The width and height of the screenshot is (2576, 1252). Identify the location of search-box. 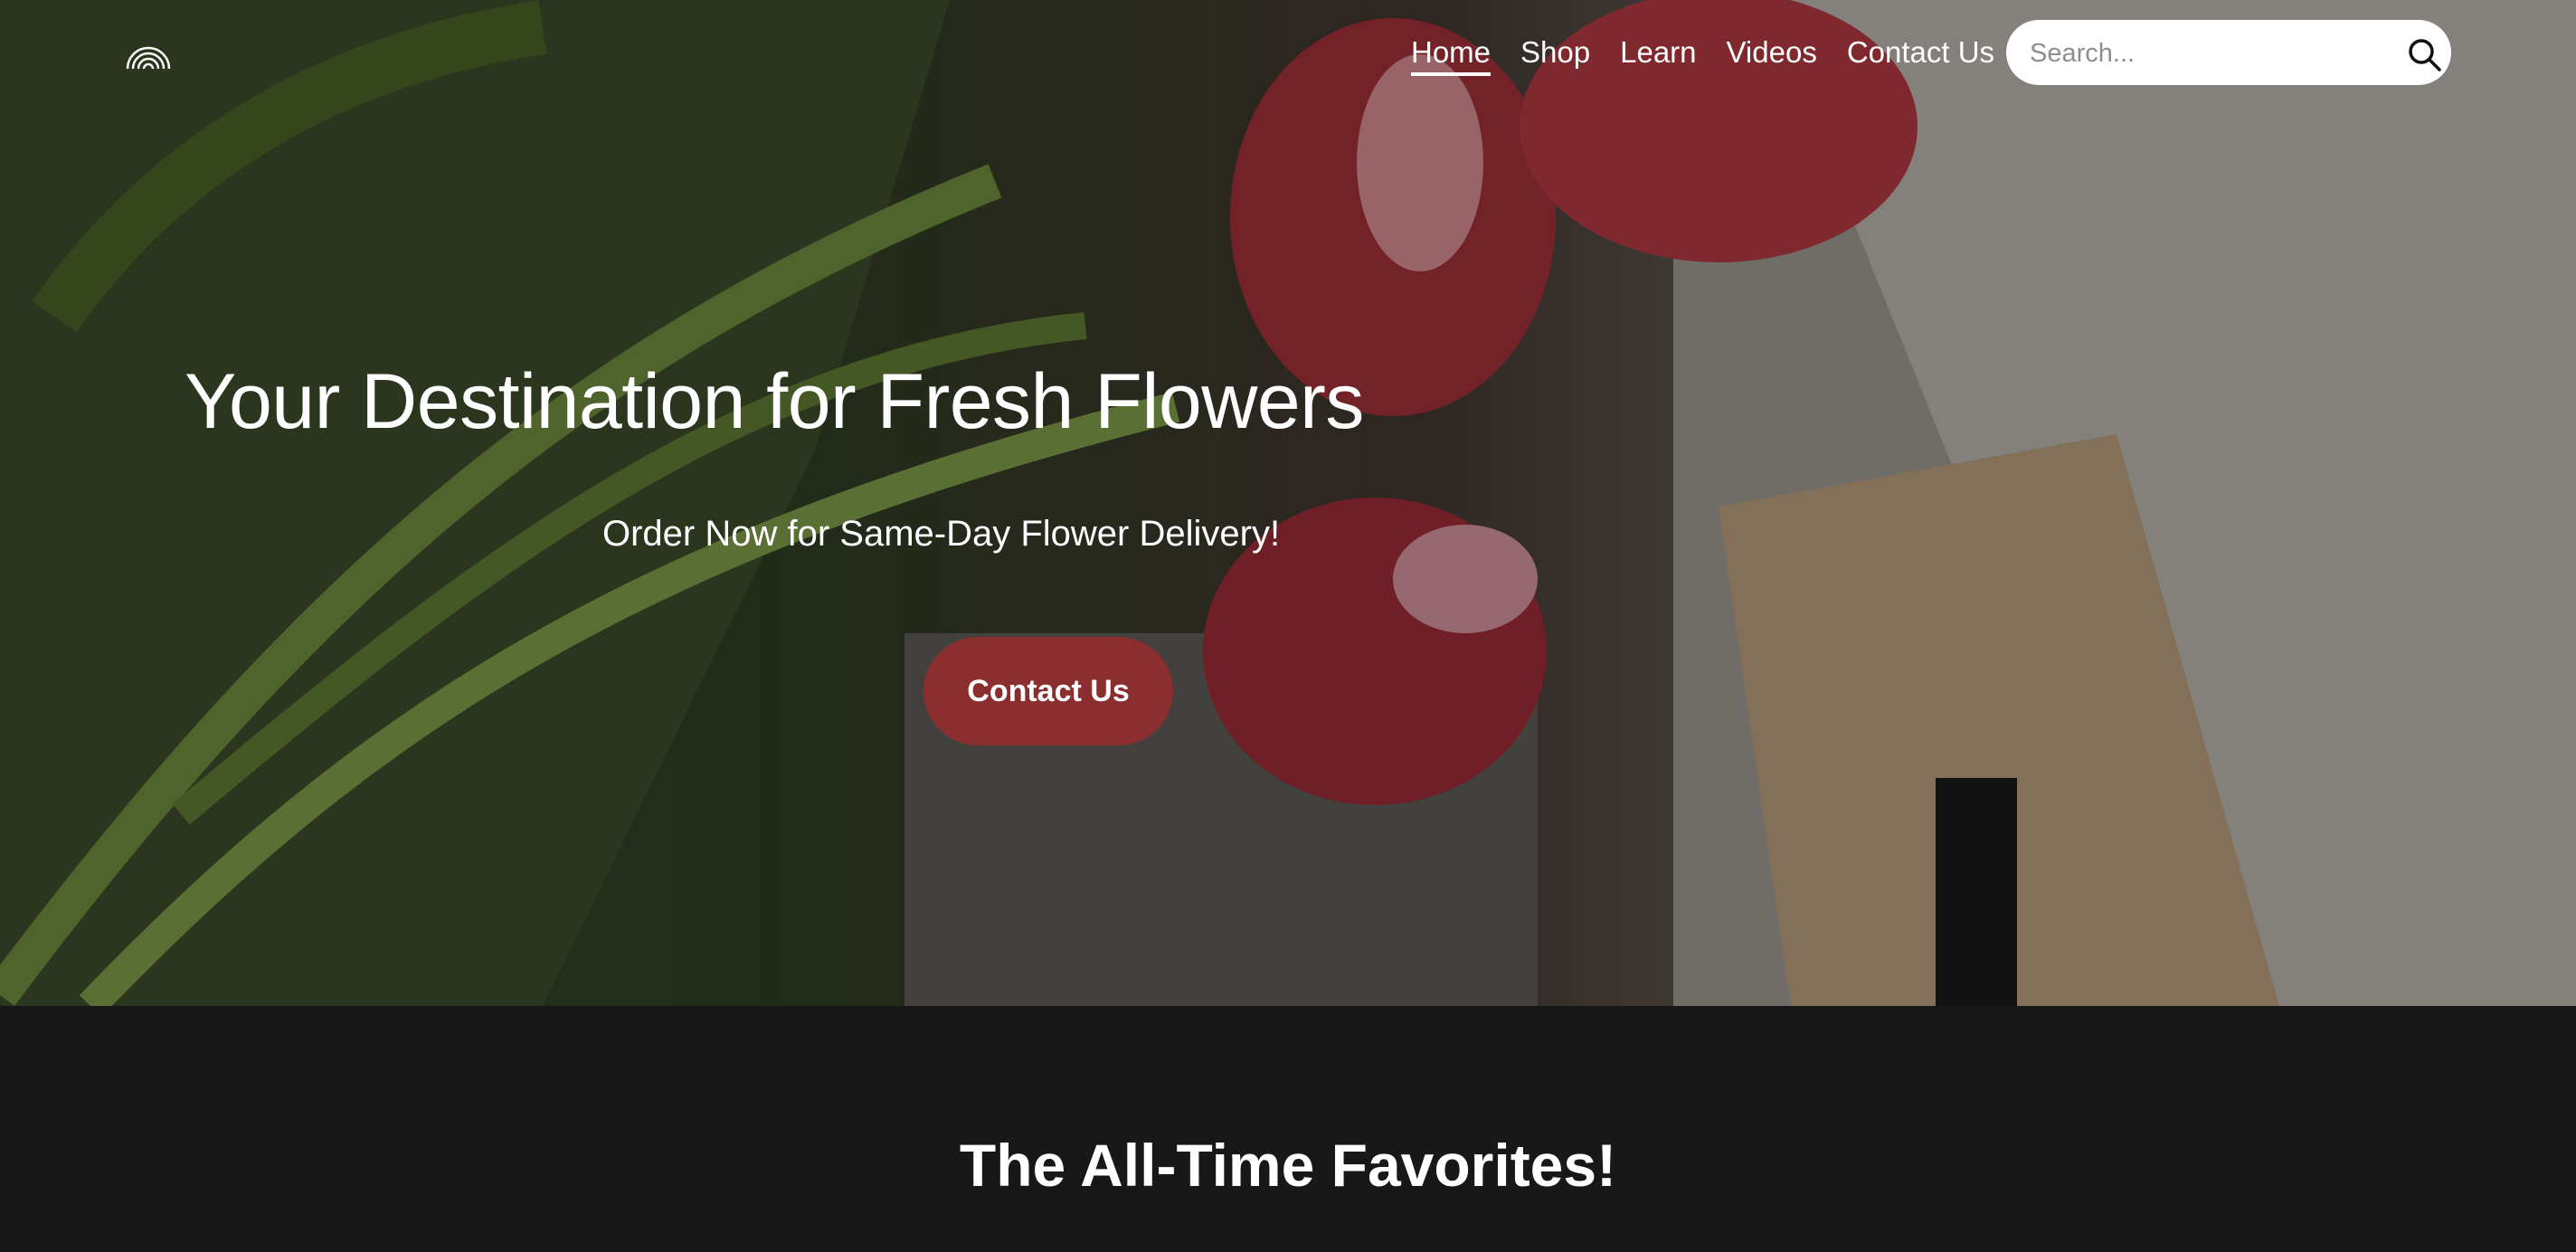
(2228, 52).